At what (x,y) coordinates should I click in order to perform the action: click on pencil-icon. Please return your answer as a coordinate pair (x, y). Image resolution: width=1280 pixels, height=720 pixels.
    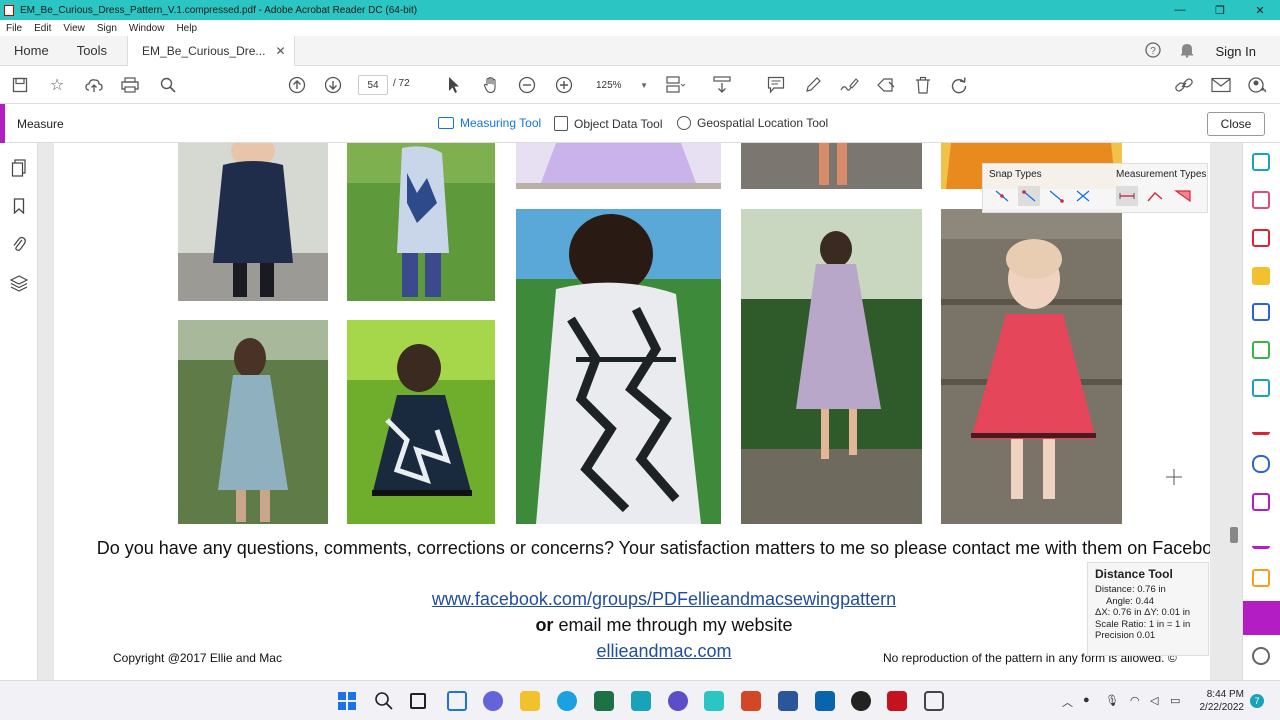
    Looking at the image, I should click on (813, 85).